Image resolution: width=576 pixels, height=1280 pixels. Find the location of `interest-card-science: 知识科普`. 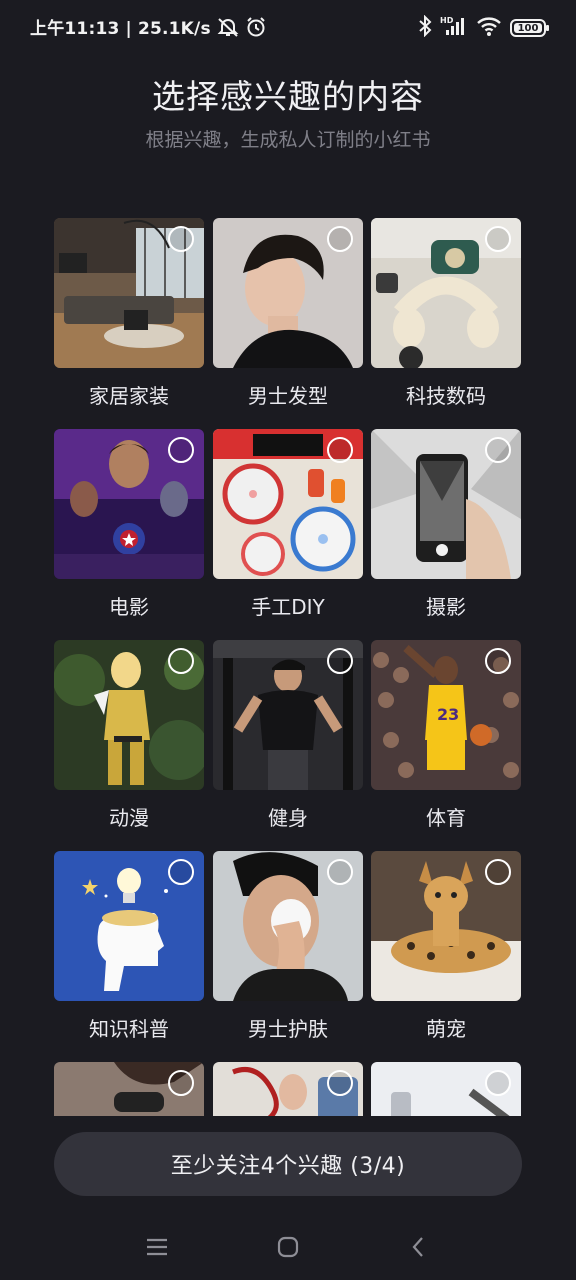

interest-card-science: 知识科普 is located at coordinates (129, 951).